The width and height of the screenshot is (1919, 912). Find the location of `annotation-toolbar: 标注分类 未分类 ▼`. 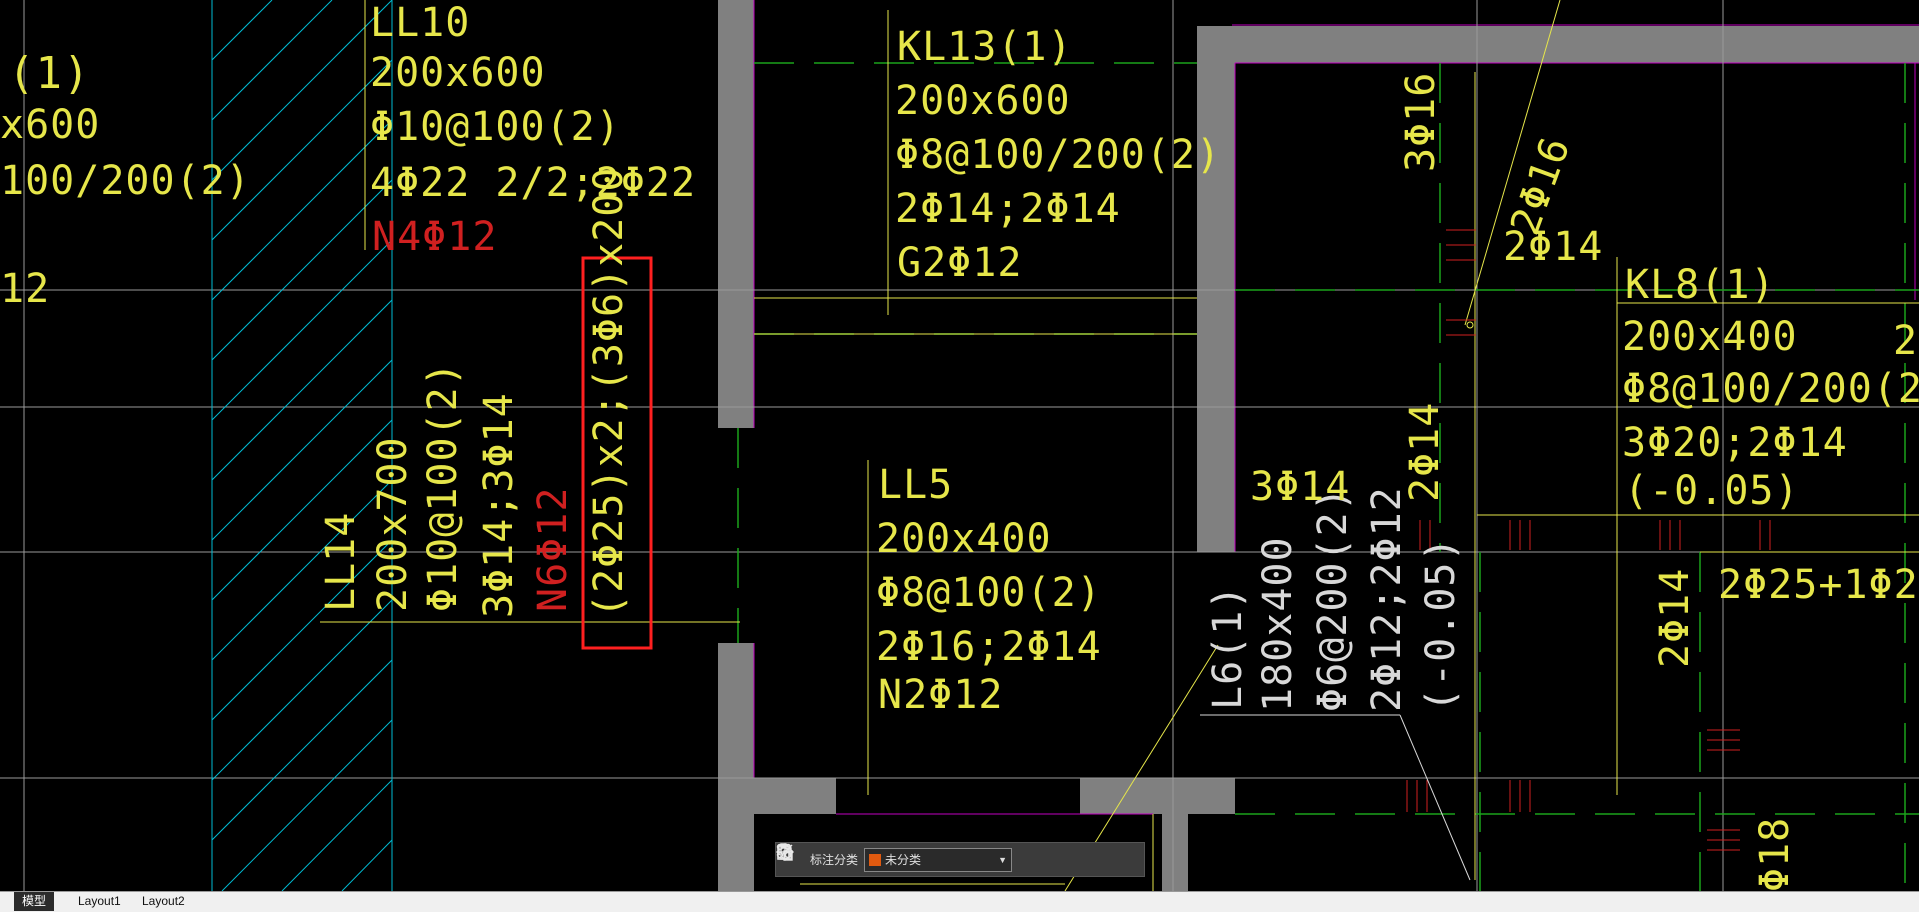

annotation-toolbar: 标注分类 未分类 ▼ is located at coordinates (960, 859).